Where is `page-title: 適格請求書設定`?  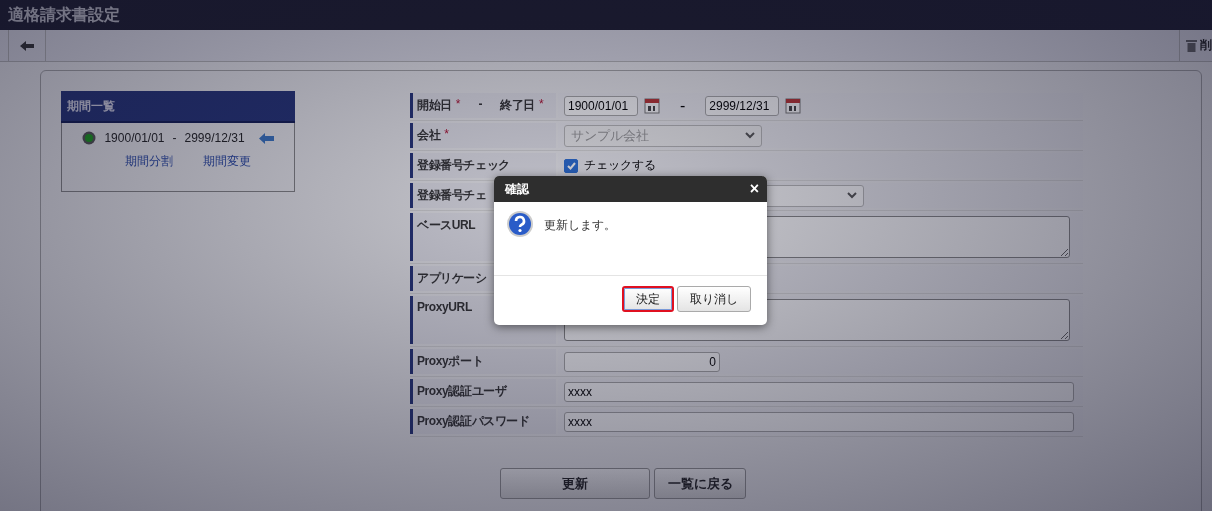
page-title: 適格請求書設定 is located at coordinates (64, 14).